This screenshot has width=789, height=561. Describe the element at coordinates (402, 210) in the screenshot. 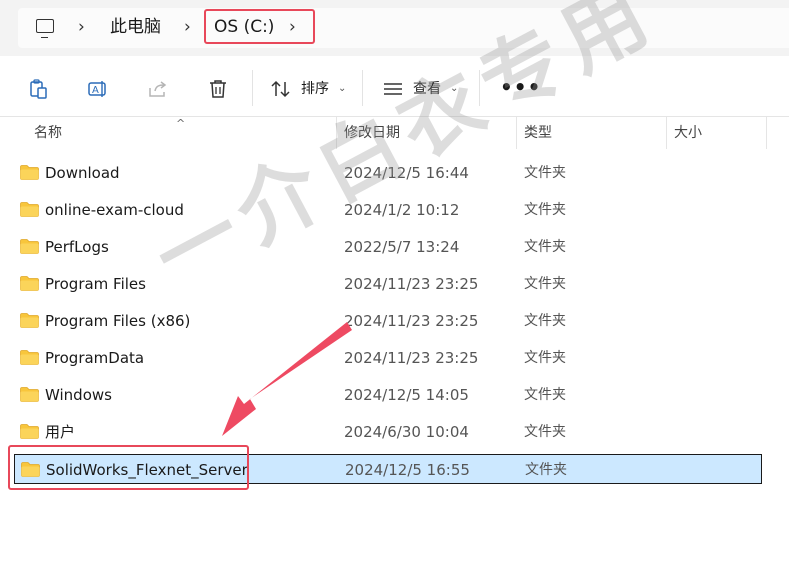

I see `file-modified: 2024/1/2 10:12` at that location.